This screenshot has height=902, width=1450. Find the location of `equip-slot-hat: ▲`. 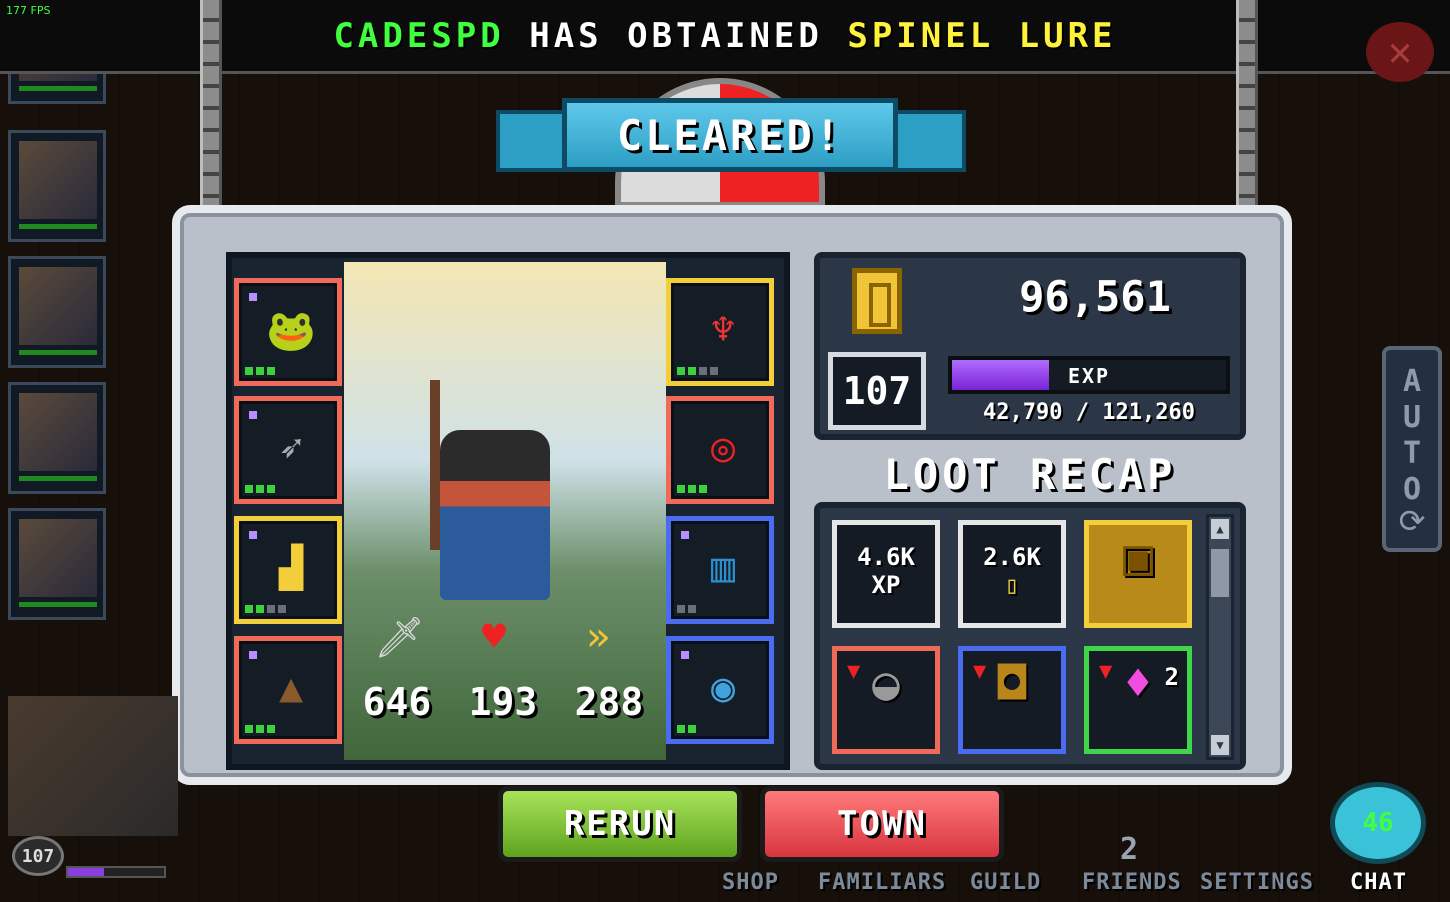

equip-slot-hat: ▲ is located at coordinates (288, 690).